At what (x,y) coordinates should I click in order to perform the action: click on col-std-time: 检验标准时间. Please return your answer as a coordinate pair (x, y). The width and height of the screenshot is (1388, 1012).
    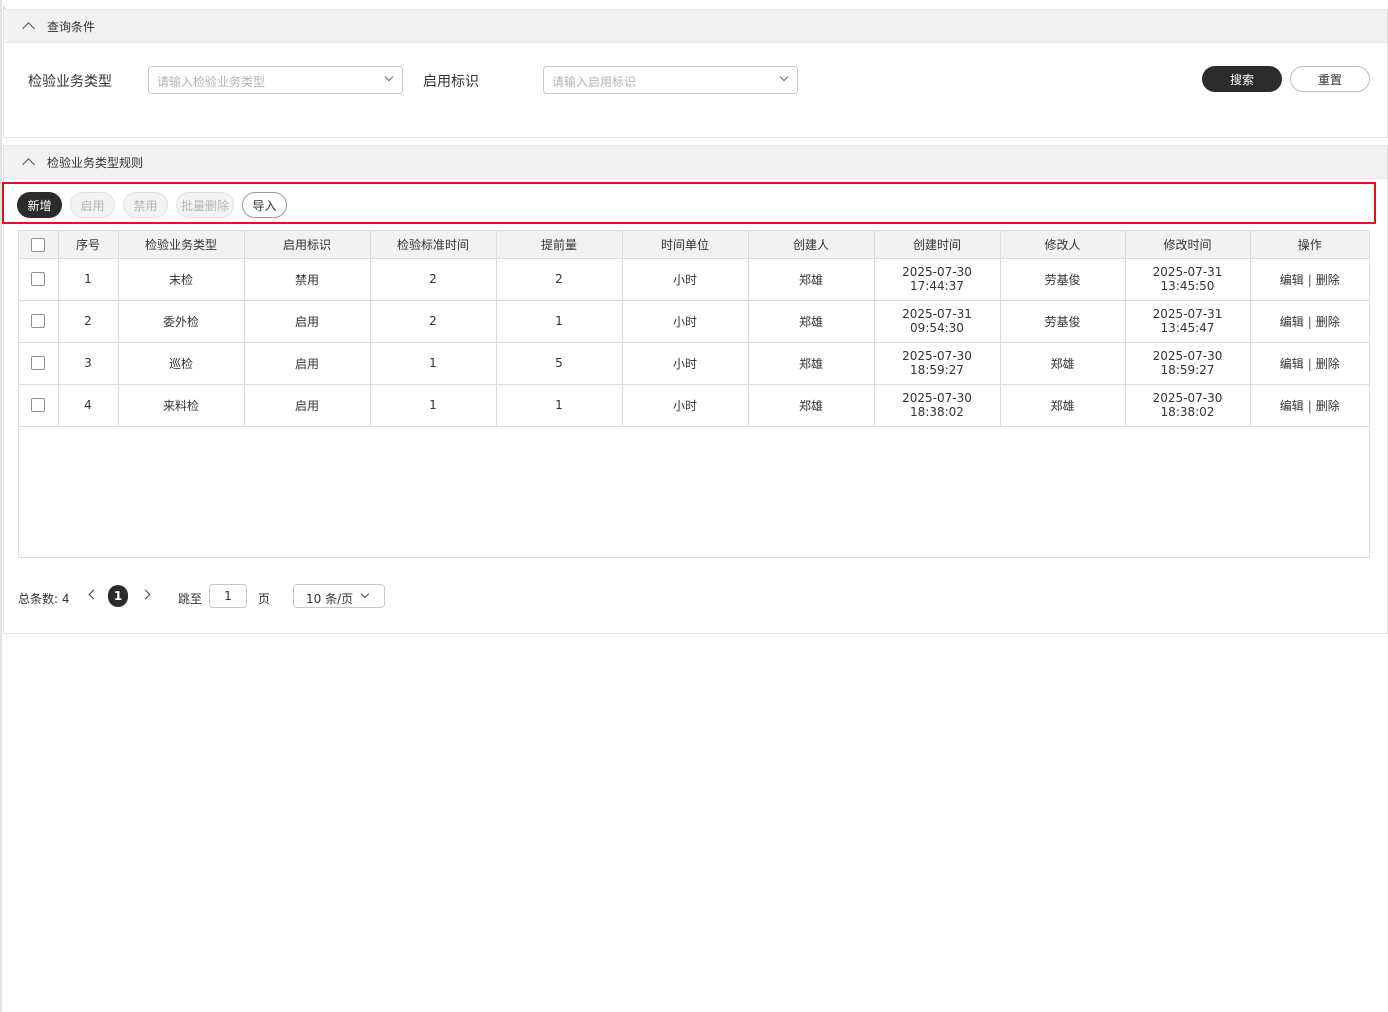
    Looking at the image, I should click on (433, 245).